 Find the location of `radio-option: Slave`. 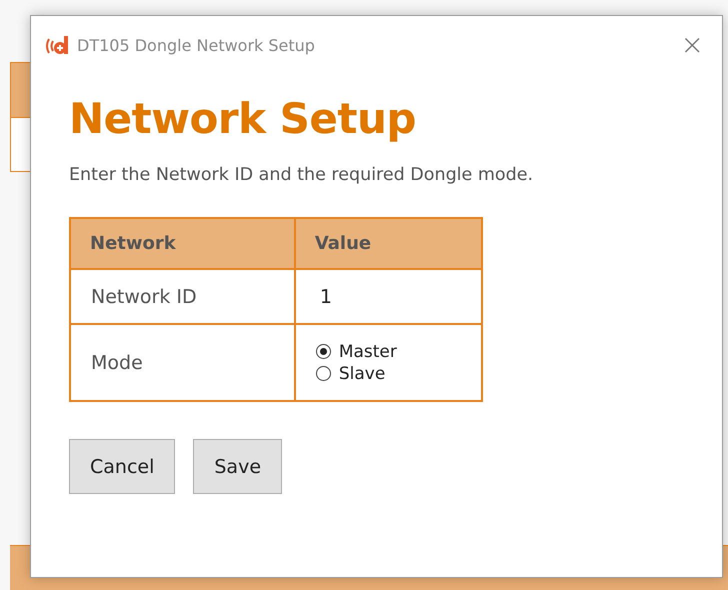

radio-option: Slave is located at coordinates (398, 374).